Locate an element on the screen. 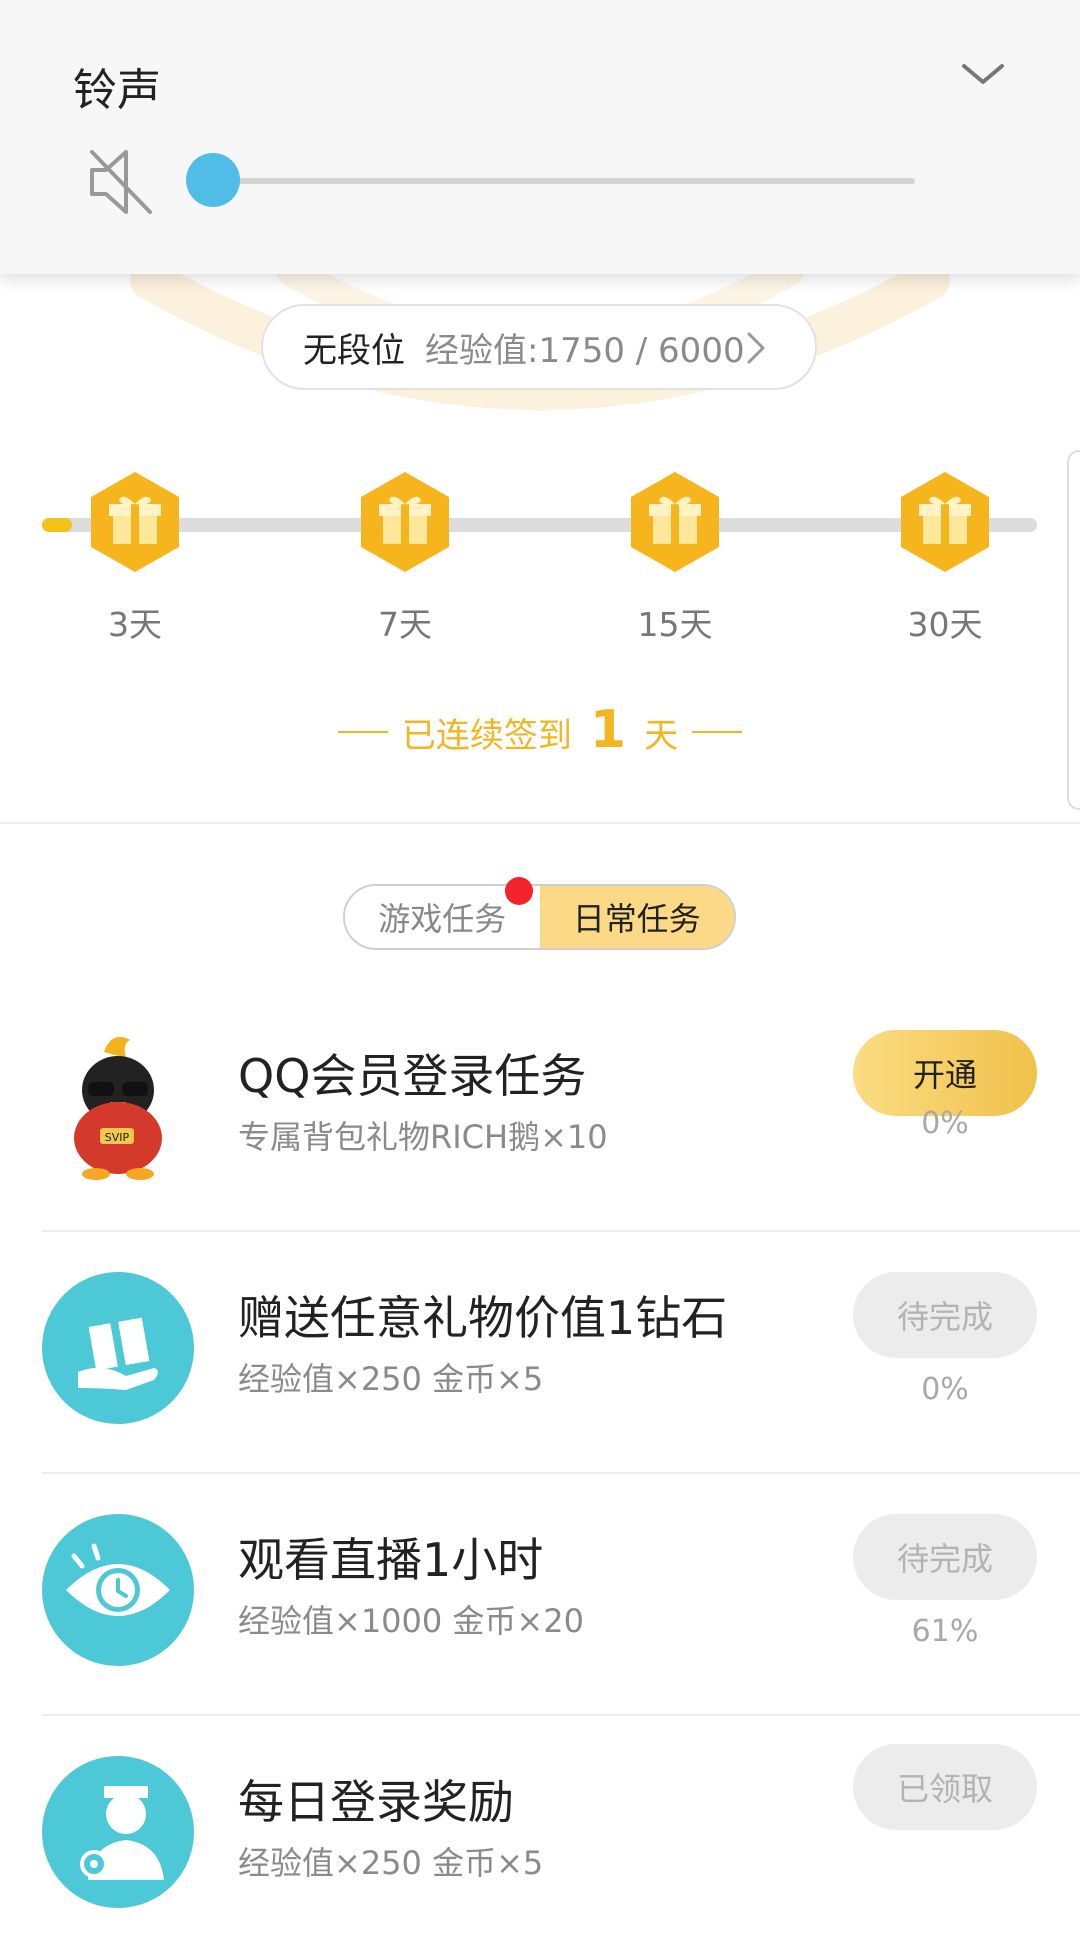  open-button: 开通 is located at coordinates (945, 1073).